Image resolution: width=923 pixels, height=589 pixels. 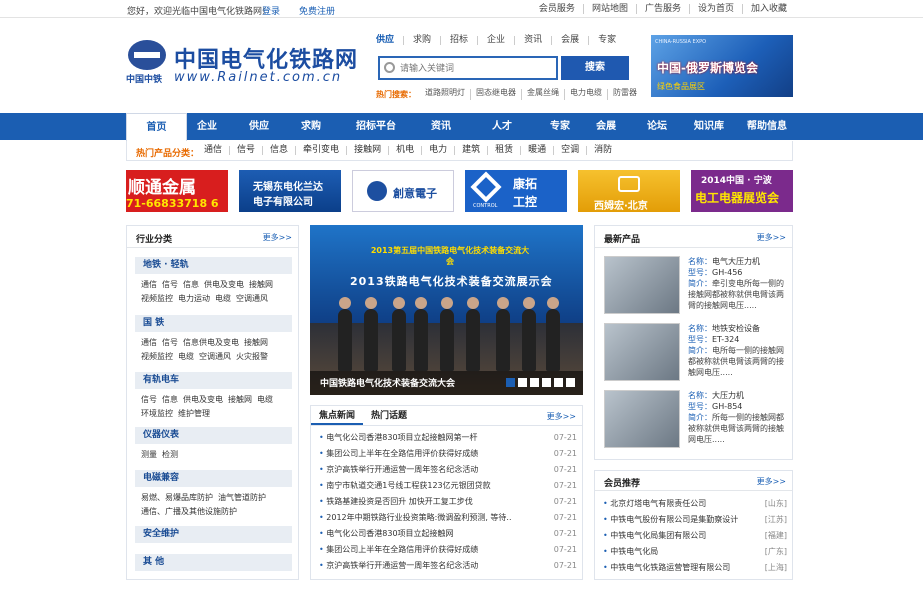 What do you see at coordinates (722, 66) in the screenshot?
I see `expo-banner-ad: CHINA-RUSSIA EXPO 中国-俄罗斯博览会 绿色食品展区` at bounding box center [722, 66].